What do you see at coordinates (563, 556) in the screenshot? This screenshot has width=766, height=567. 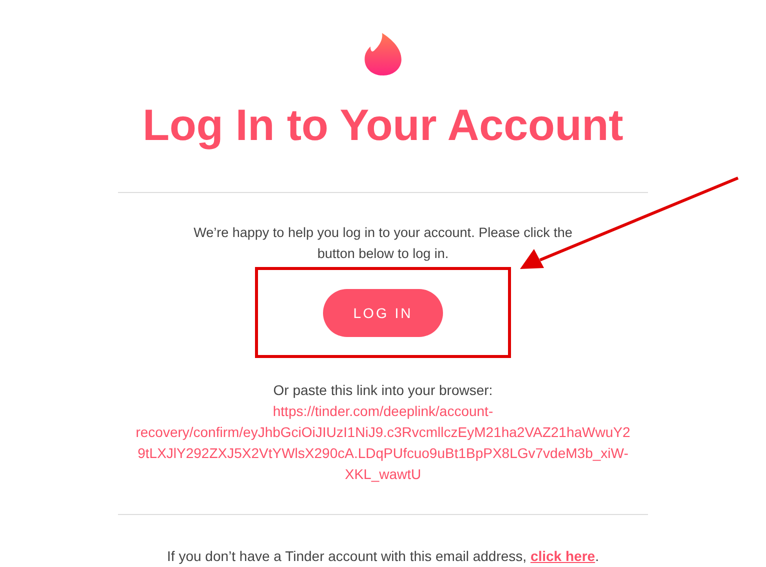 I see `click-here-link: click here` at bounding box center [563, 556].